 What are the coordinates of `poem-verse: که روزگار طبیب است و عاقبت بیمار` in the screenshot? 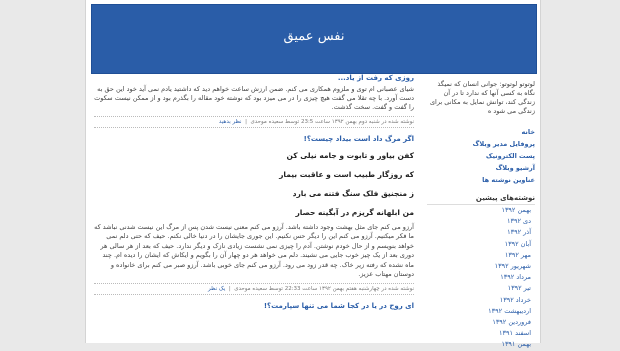 It's located at (346, 174).